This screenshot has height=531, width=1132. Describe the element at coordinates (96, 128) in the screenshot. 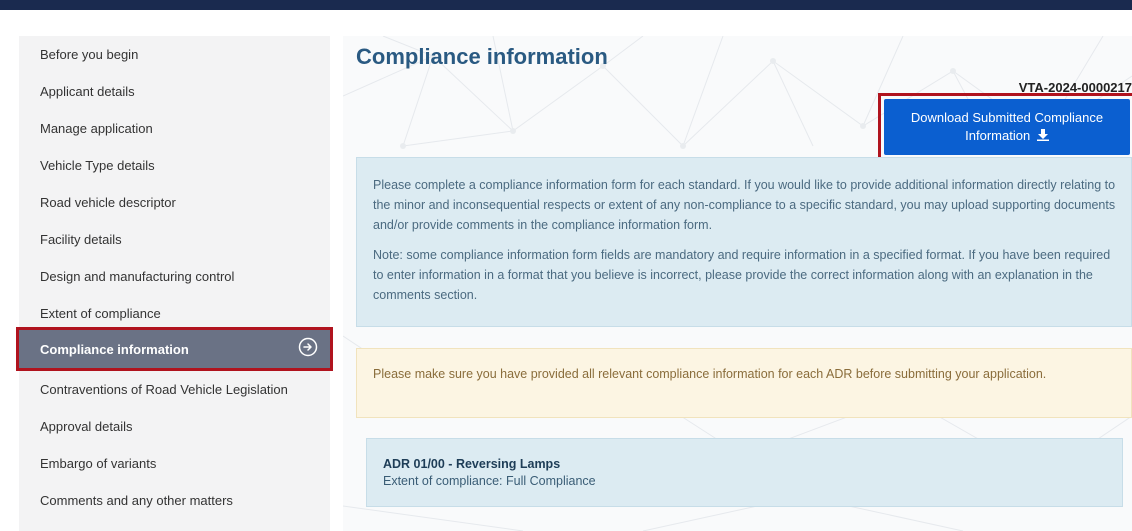

I see `sidebar-item-label: Manage application` at that location.